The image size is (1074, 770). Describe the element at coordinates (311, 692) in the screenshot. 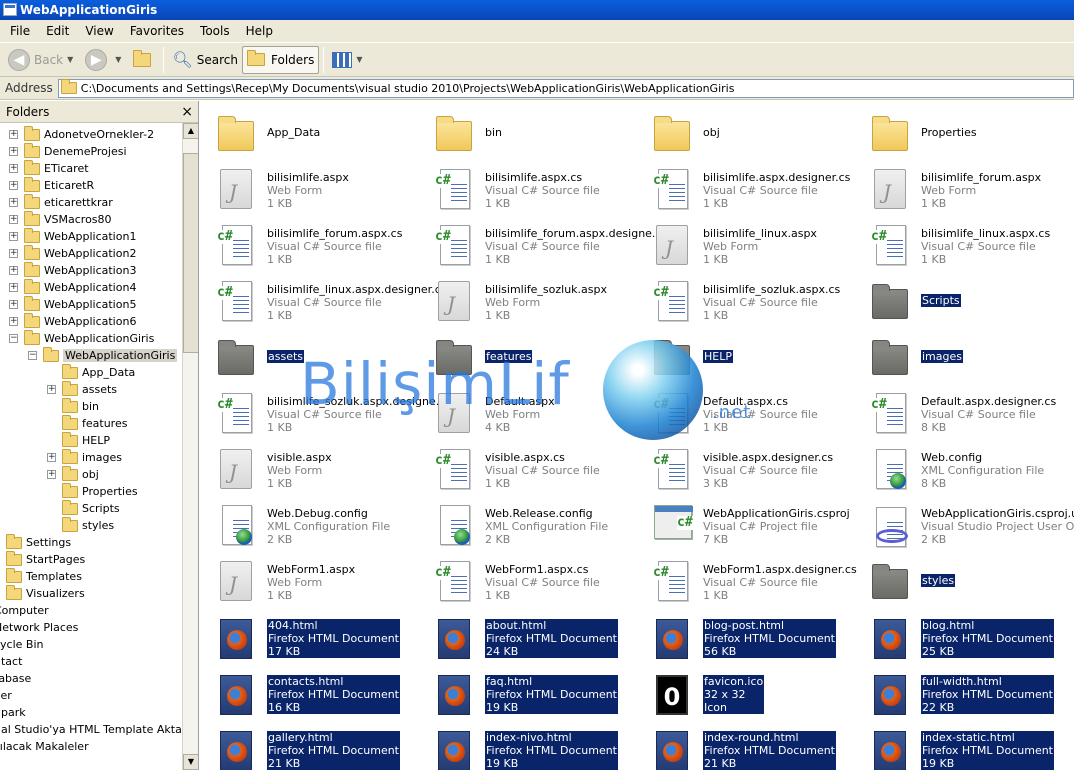

I see `file-item: contacts.html Firefox HTML Document 16 KB` at that location.